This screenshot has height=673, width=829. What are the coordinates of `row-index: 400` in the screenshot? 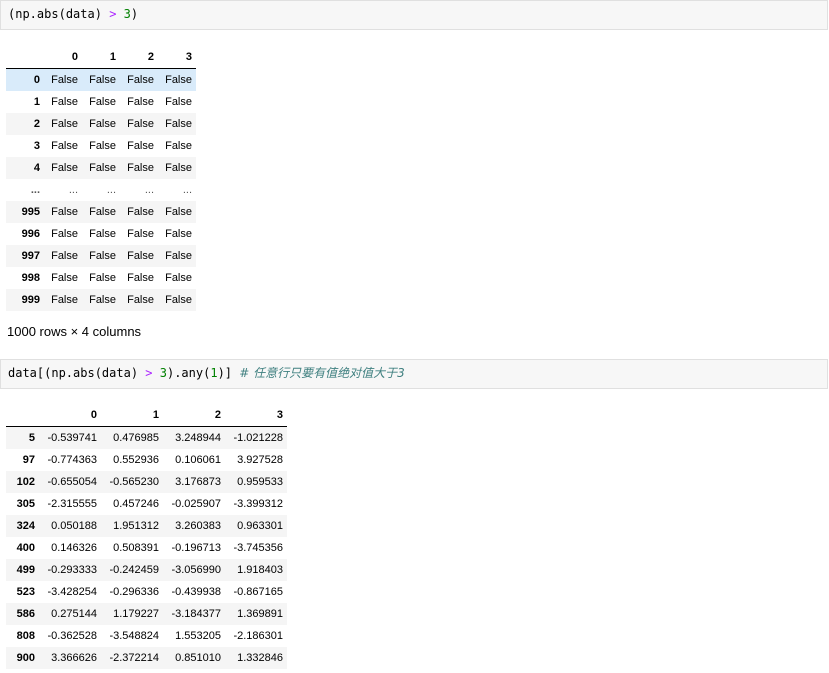 It's located at (25, 548).